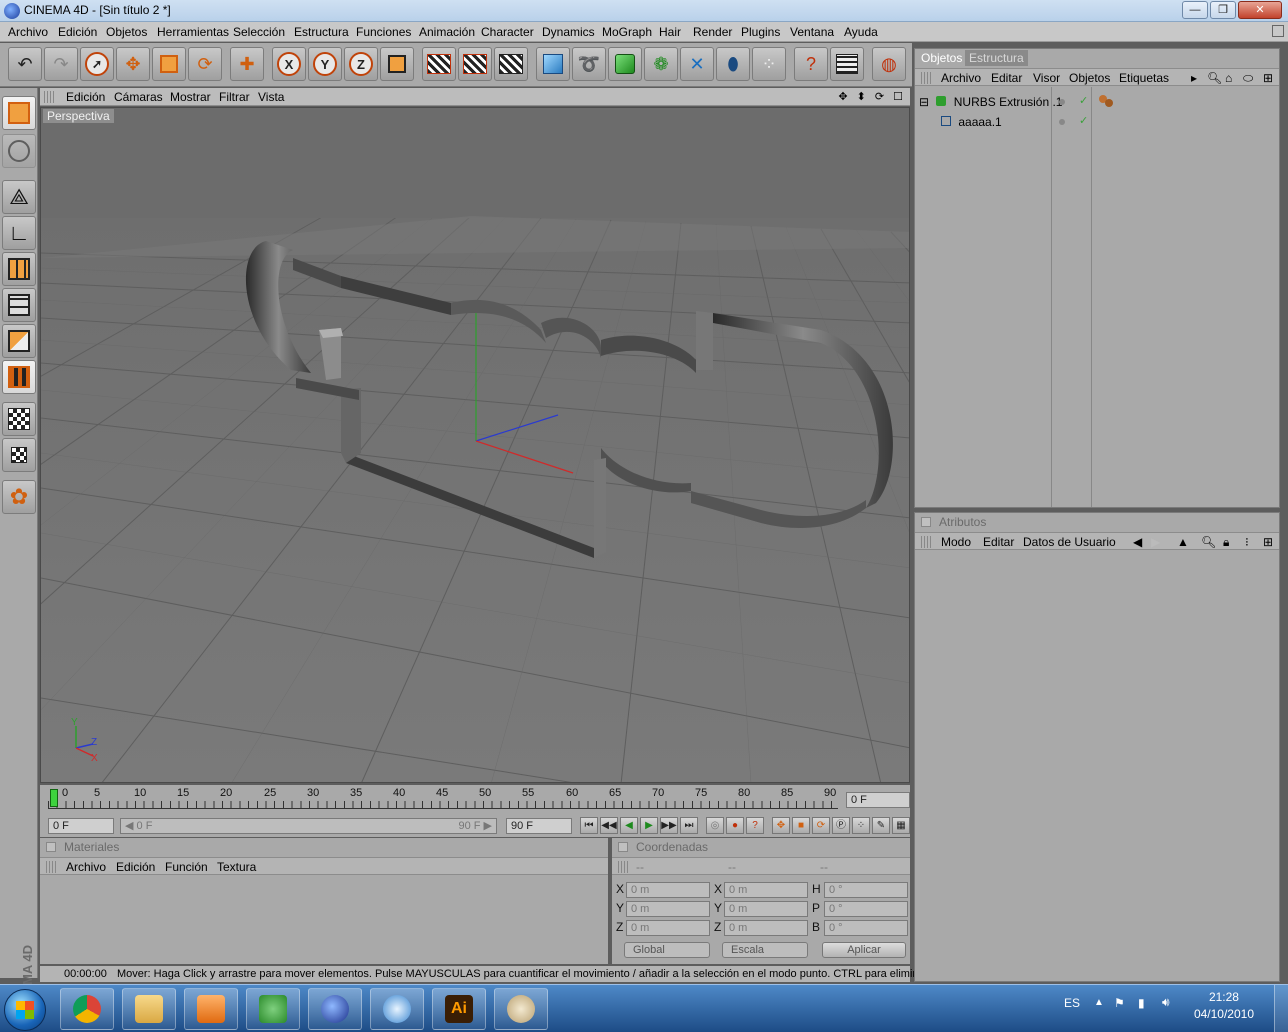 Image resolution: width=1288 pixels, height=1032 pixels. Describe the element at coordinates (924, 102) in the screenshot. I see `expand-icon: ⊟` at that location.